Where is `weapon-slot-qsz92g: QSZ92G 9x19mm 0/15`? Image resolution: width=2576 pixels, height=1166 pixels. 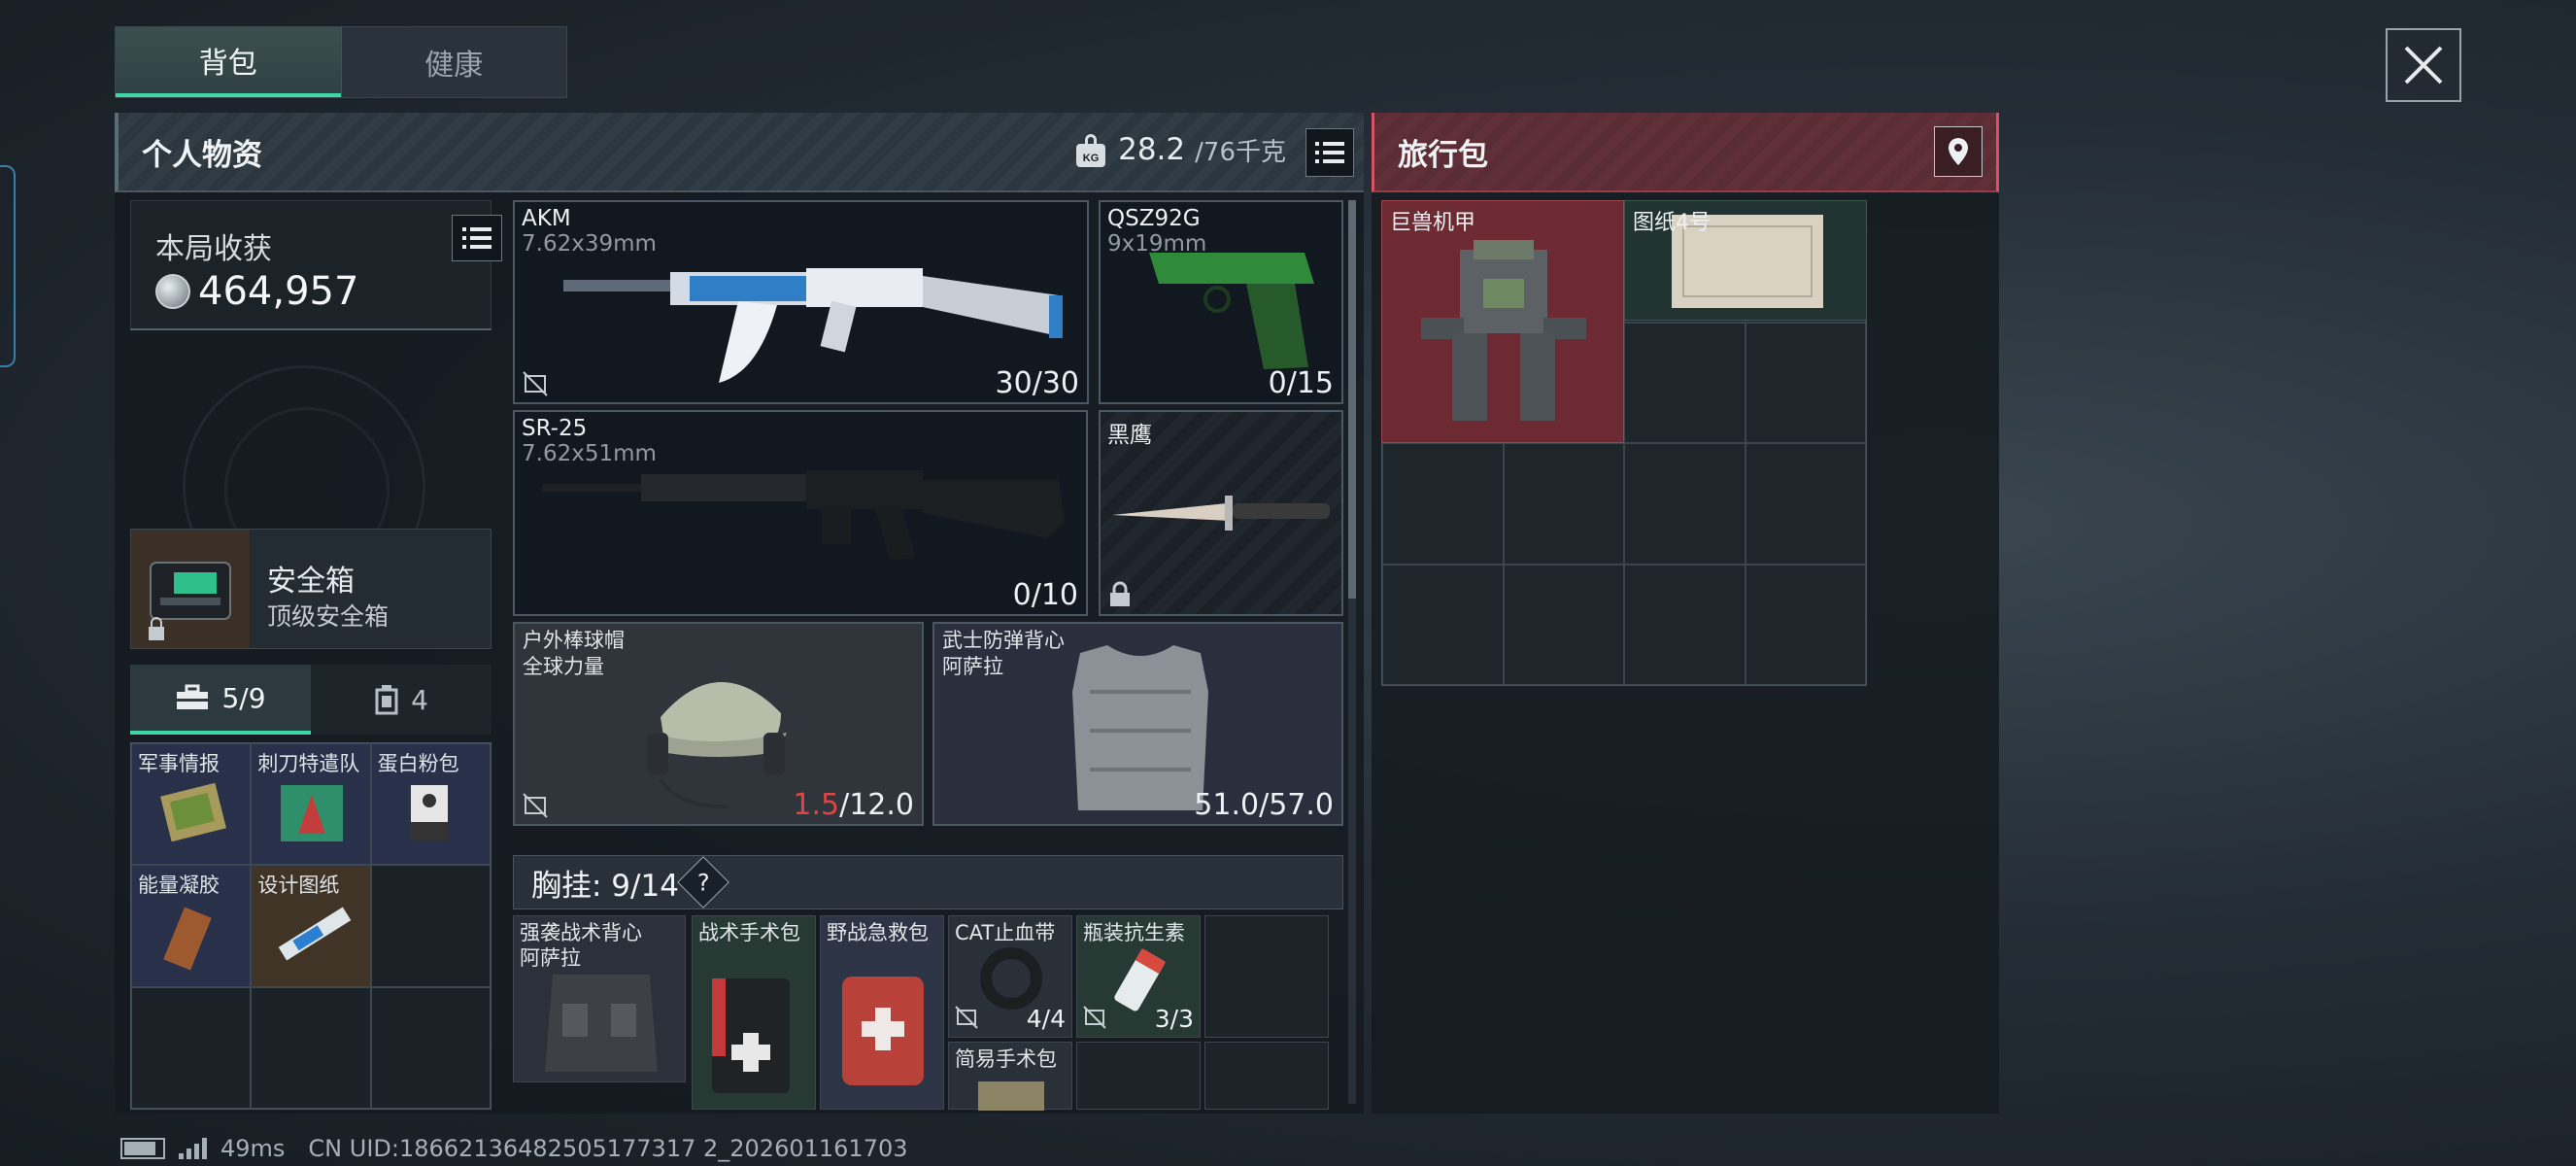
weapon-slot-qsz92g: QSZ92G 9x19mm 0/15 is located at coordinates (1221, 302).